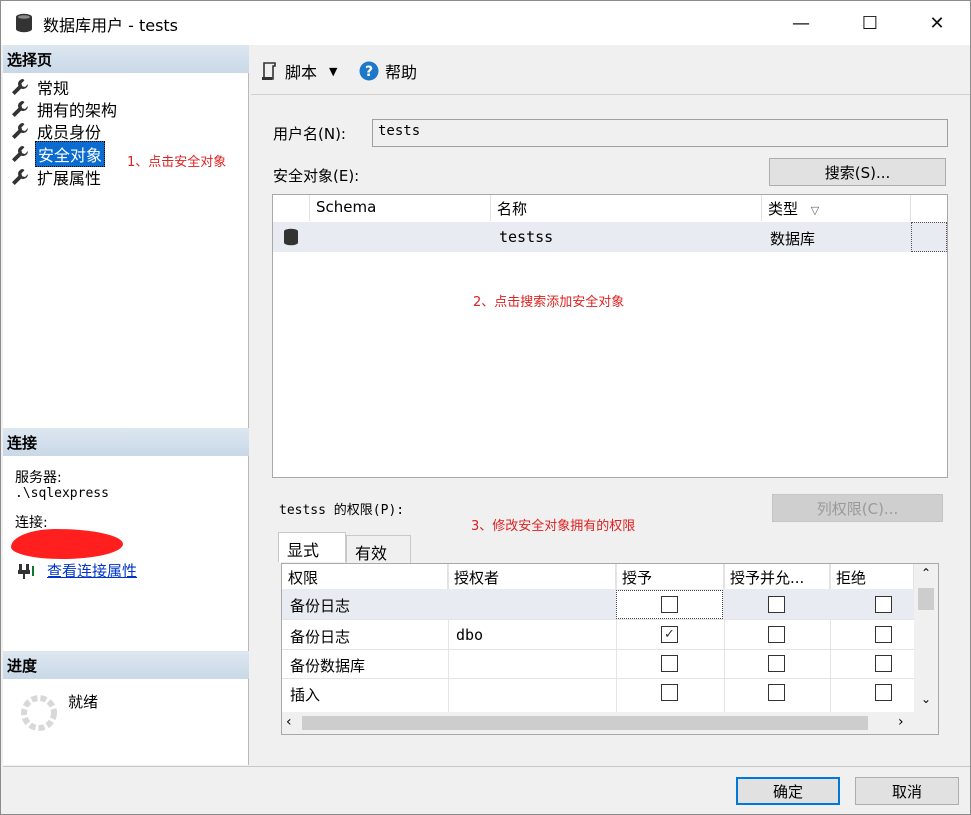 The height and width of the screenshot is (815, 971). What do you see at coordinates (70, 154) in the screenshot?
I see `nav-item-label: 安全对象` at bounding box center [70, 154].